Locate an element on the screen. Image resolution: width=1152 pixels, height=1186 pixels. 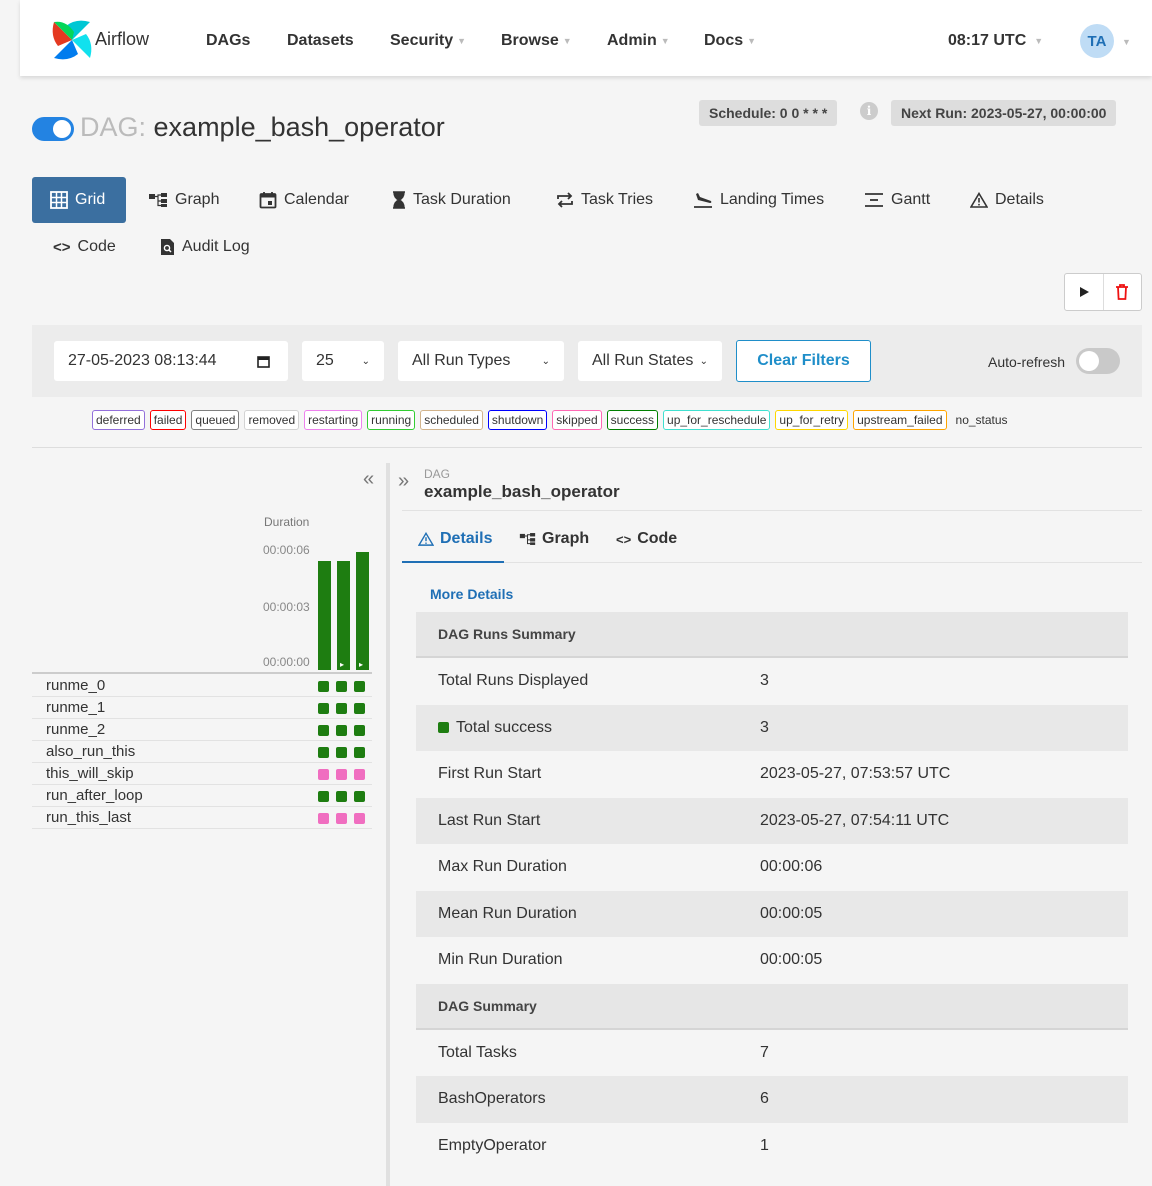
task-row: this_will_skip is located at coordinates (202, 774).